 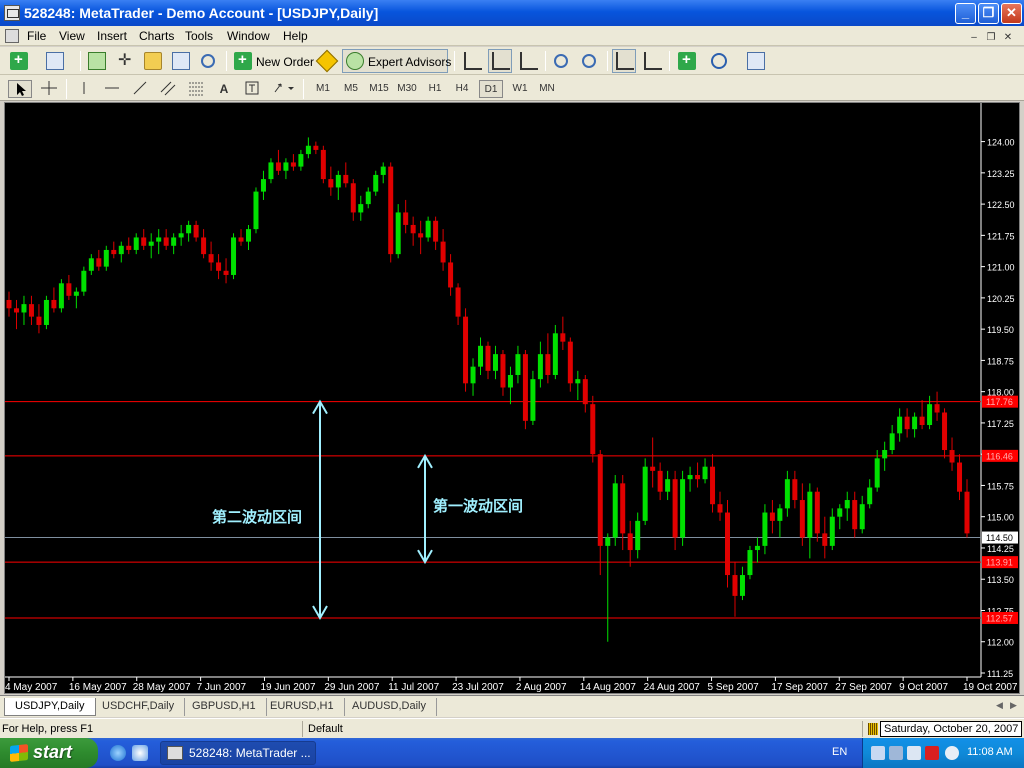 What do you see at coordinates (224, 89) in the screenshot?
I see `text-tool: A` at bounding box center [224, 89].